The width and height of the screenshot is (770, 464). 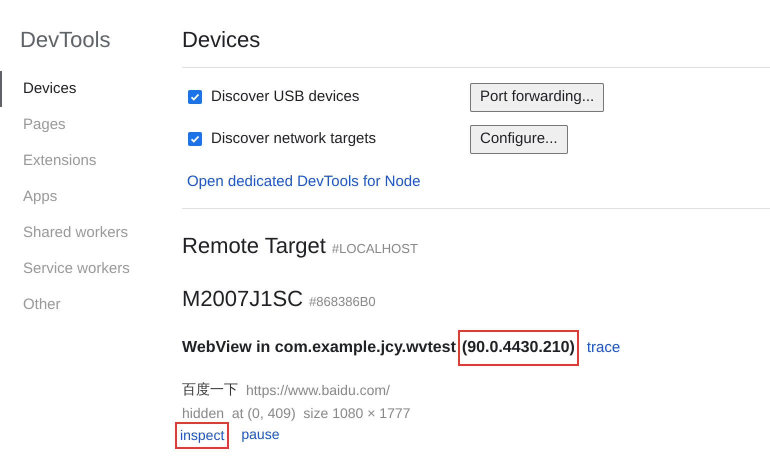 What do you see at coordinates (260, 435) in the screenshot?
I see `action-link: pause` at bounding box center [260, 435].